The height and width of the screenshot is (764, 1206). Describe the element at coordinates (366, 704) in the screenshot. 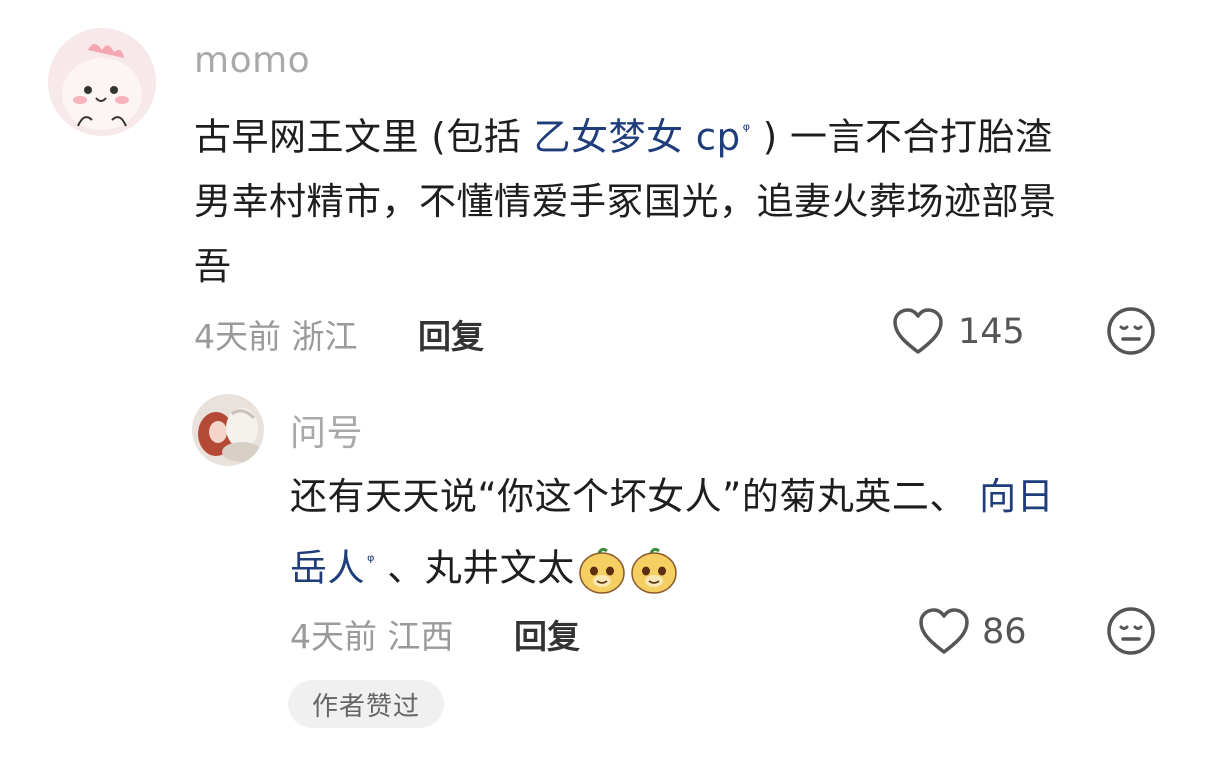

I see `author-liked-badge: 作者赞过` at that location.